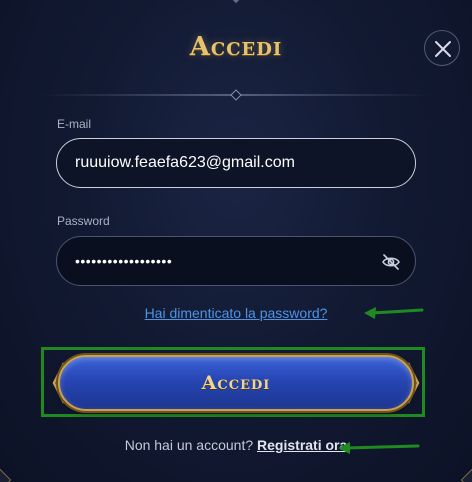  Describe the element at coordinates (124, 261) in the screenshot. I see `password-value: ••••••••••••••••••` at that location.